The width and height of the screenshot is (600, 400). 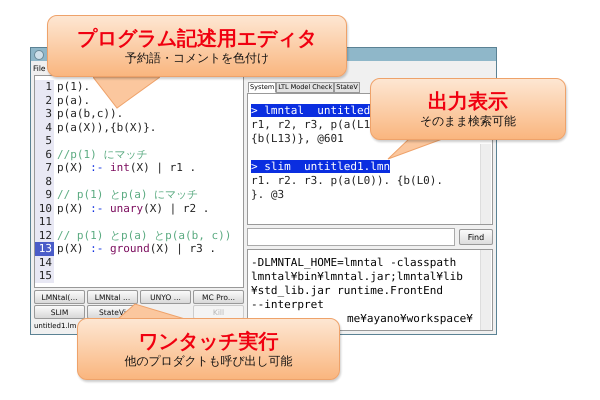 I want to click on code-line: p(X) :- unary(X) | r2 ., so click(x=133, y=208).